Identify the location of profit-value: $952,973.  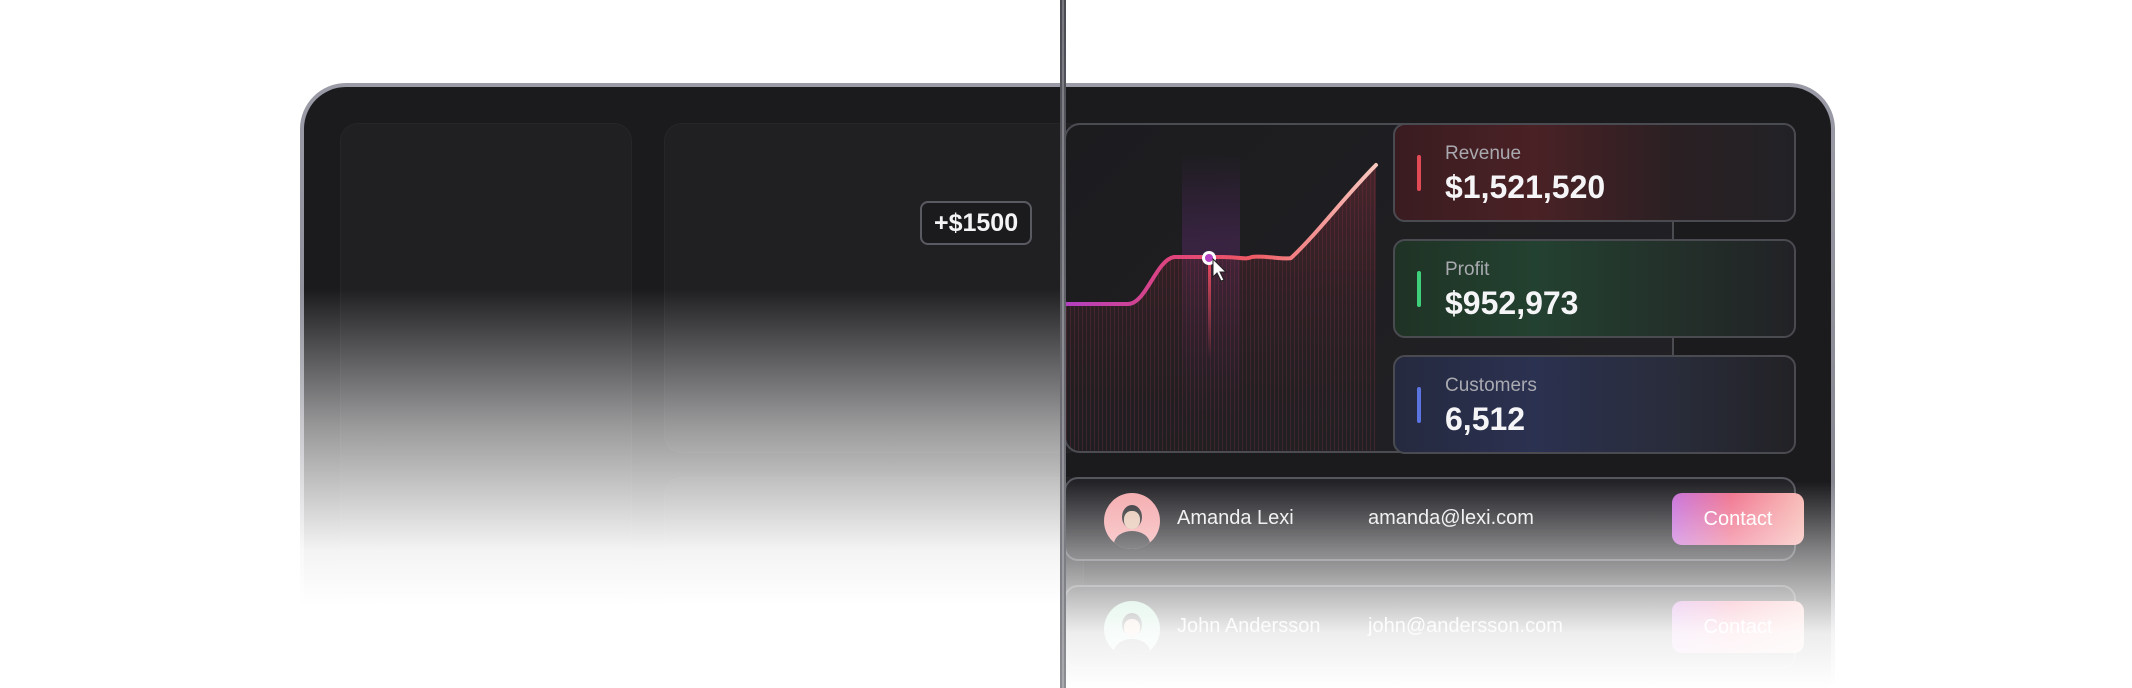
(1512, 303).